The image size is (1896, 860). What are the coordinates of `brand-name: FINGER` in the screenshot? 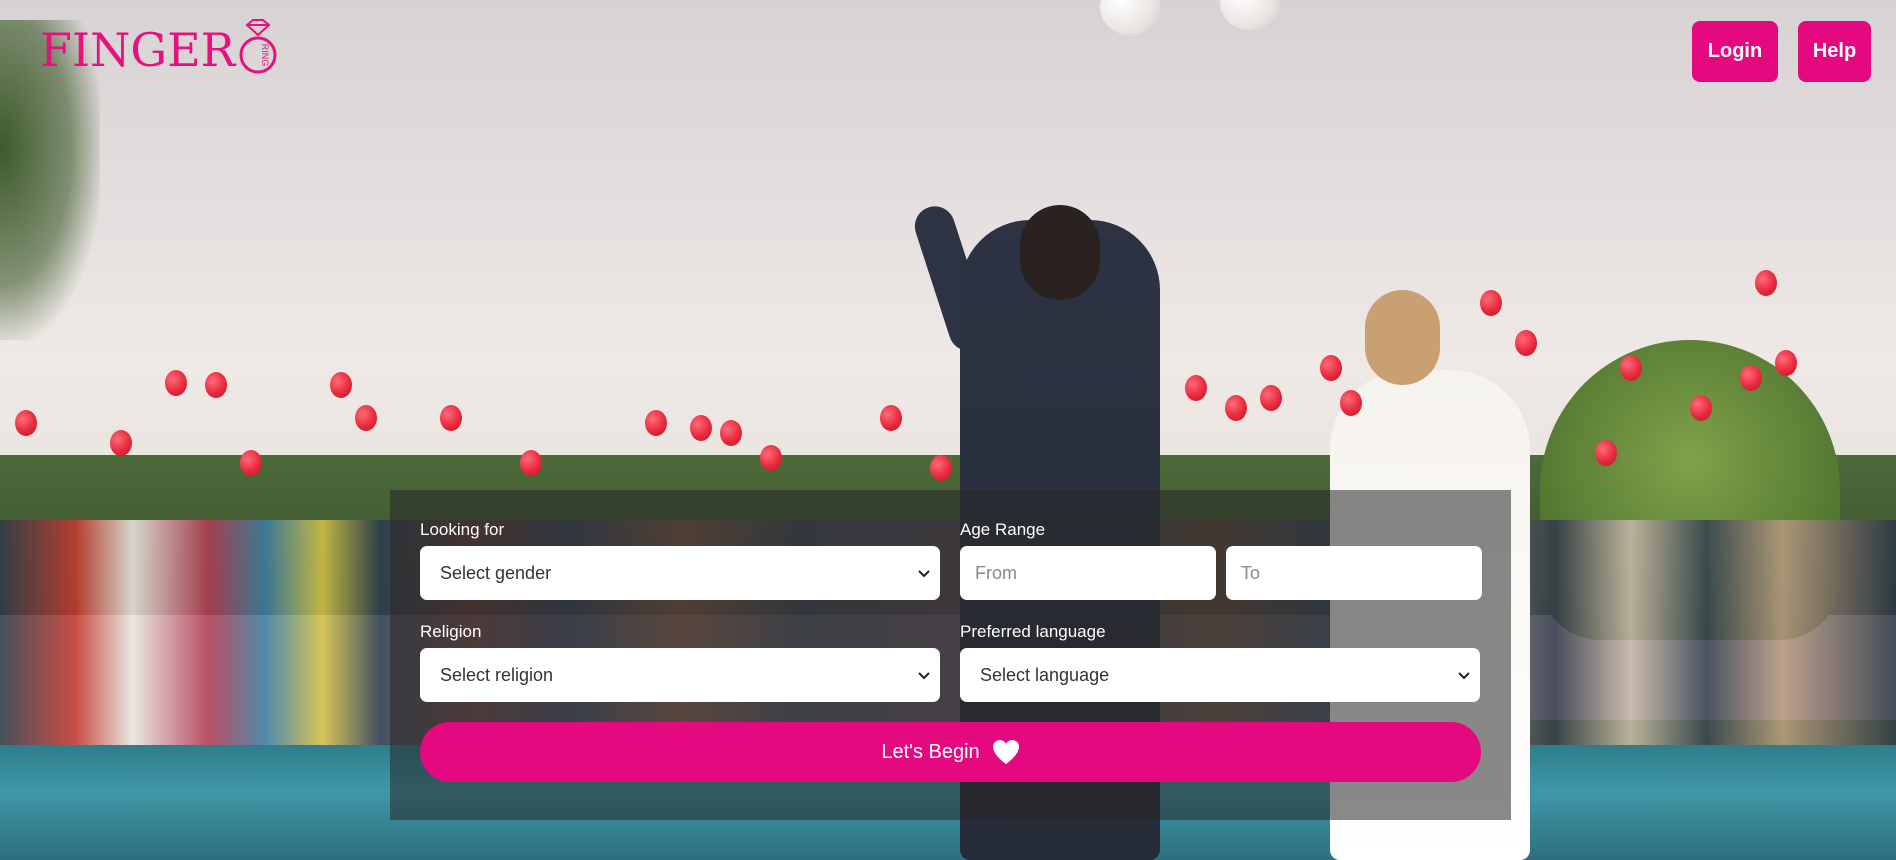 It's located at (138, 50).